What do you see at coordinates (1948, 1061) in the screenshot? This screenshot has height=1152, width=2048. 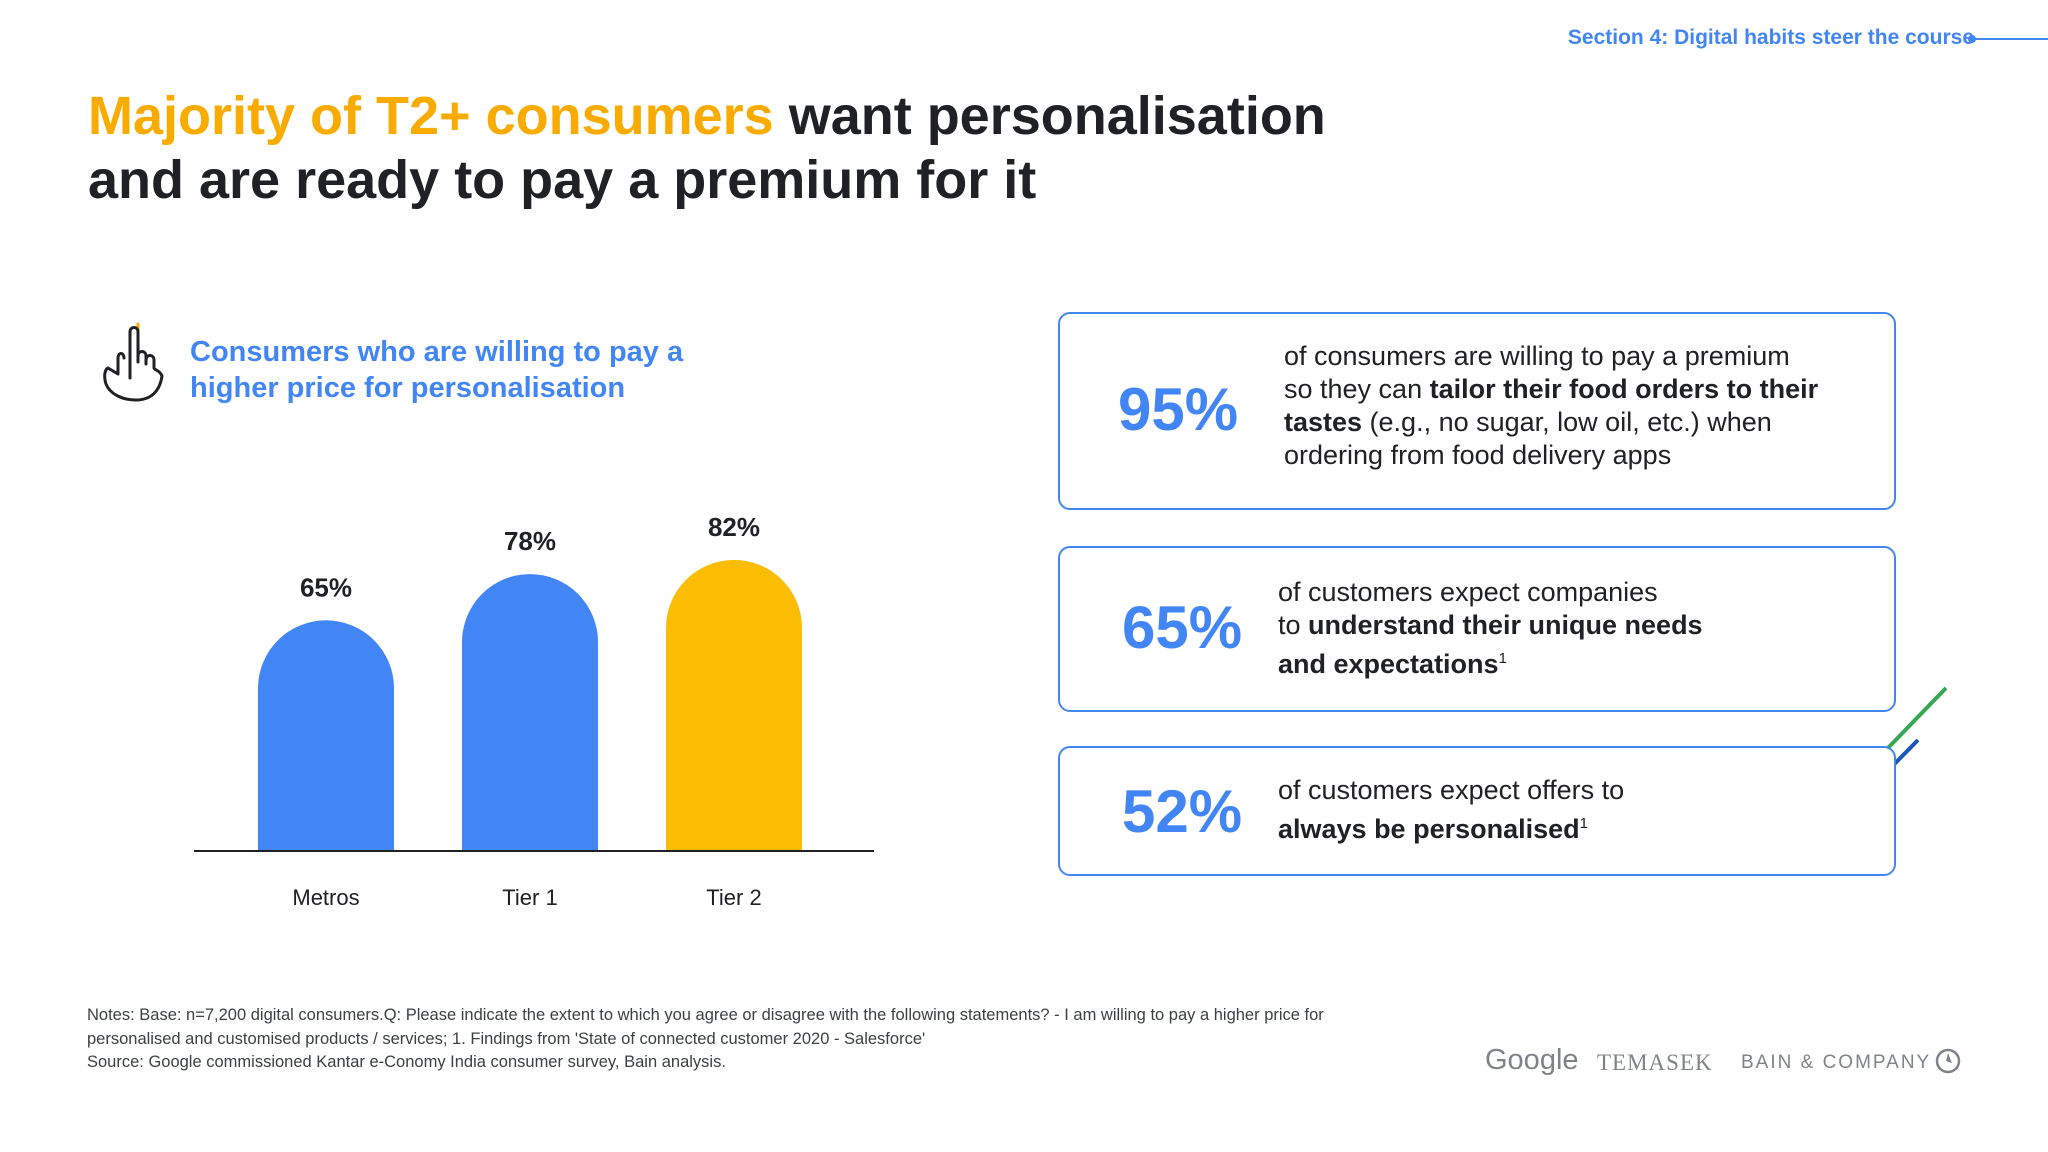 I see `bain-compass-icon` at bounding box center [1948, 1061].